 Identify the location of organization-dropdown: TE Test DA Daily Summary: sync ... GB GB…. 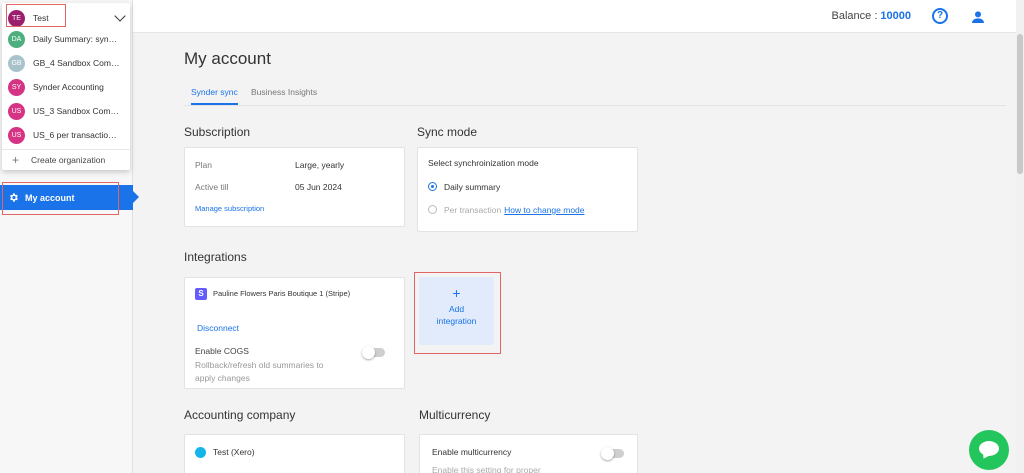
(66, 86).